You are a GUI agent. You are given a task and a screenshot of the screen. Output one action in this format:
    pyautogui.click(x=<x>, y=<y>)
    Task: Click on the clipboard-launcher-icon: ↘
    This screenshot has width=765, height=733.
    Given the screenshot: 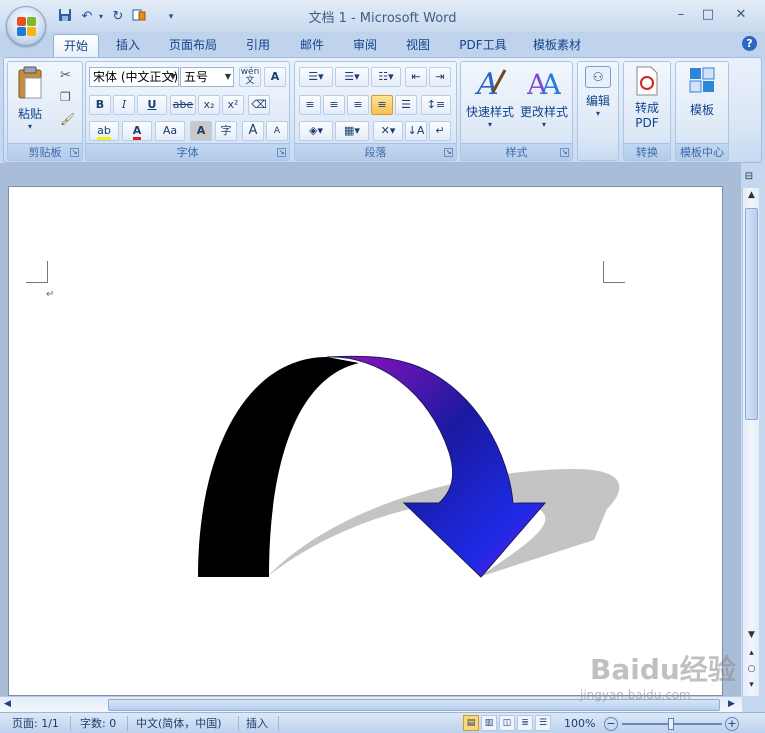 What is the action you would take?
    pyautogui.click(x=74, y=152)
    